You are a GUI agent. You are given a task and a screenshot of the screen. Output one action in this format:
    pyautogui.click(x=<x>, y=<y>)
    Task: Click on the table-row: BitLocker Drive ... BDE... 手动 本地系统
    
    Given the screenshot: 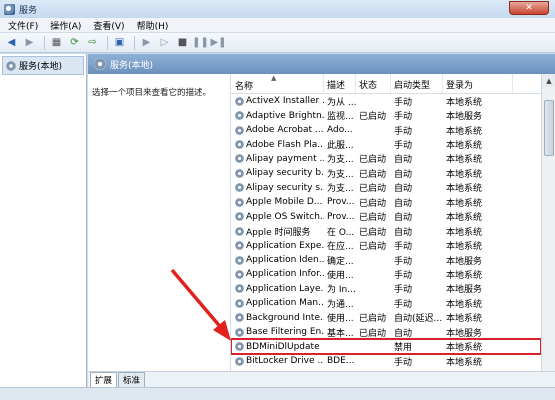 What is the action you would take?
    pyautogui.click(x=386, y=361)
    